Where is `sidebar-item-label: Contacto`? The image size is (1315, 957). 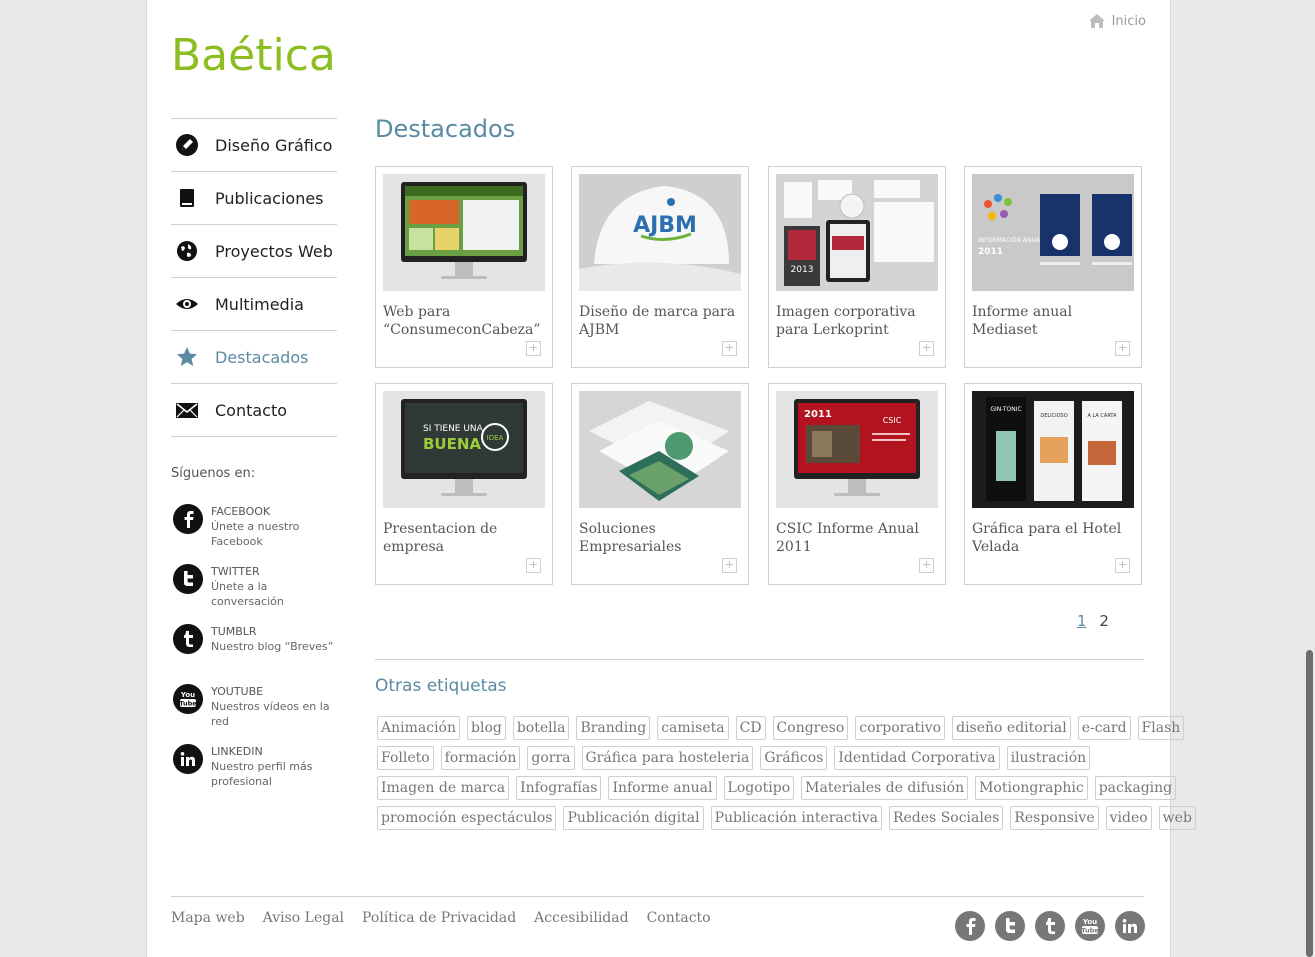 sidebar-item-label: Contacto is located at coordinates (251, 410).